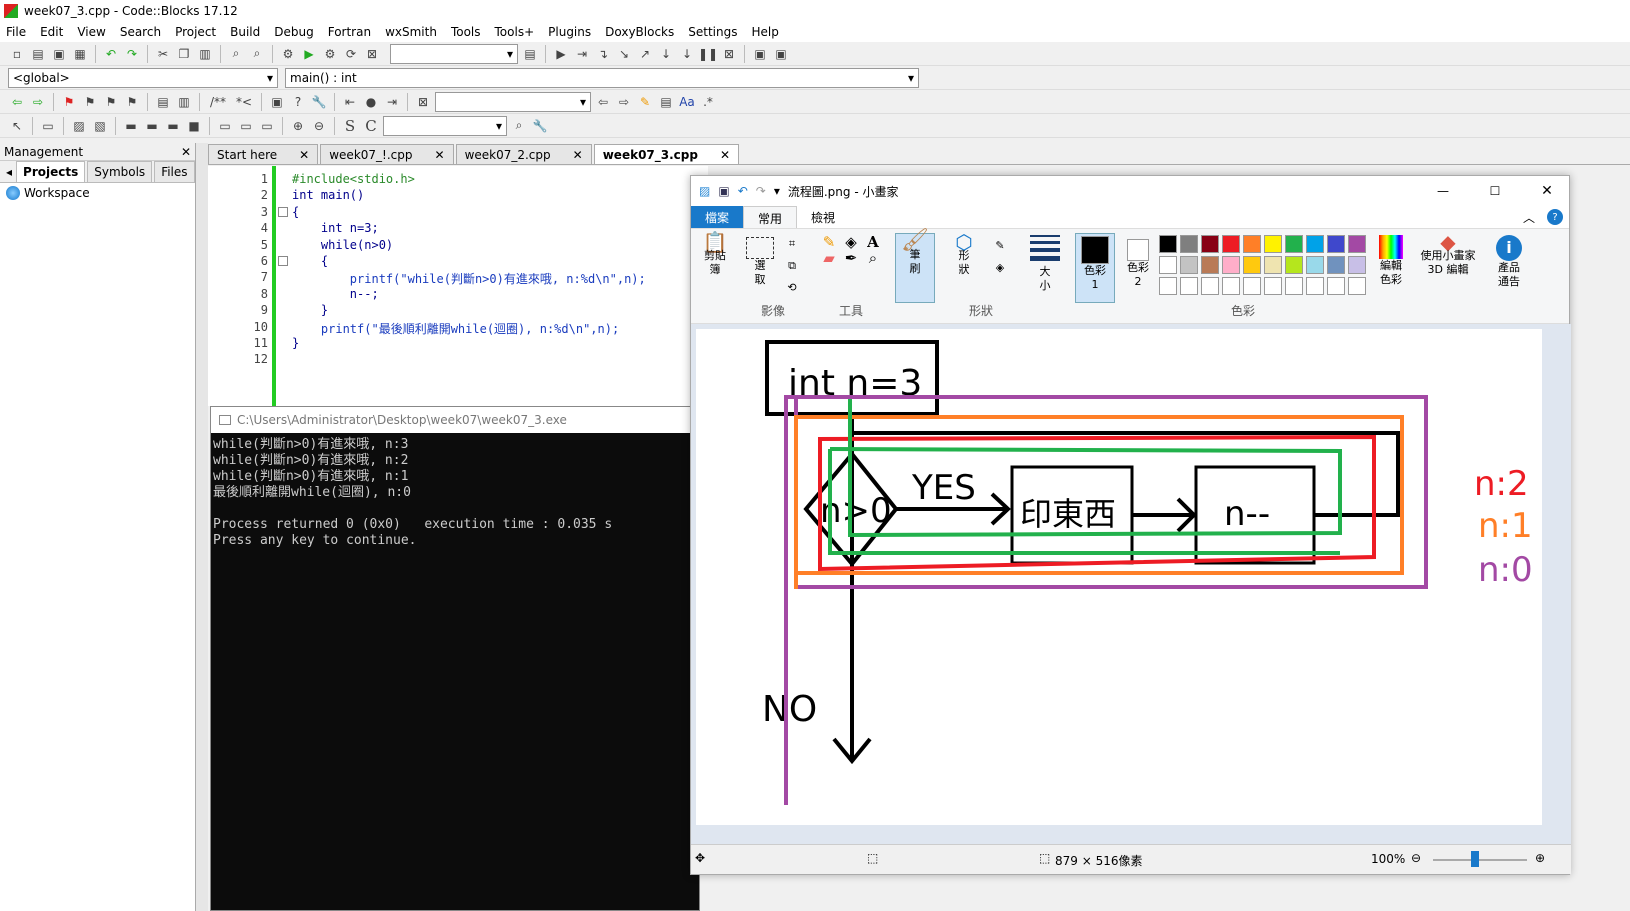 The height and width of the screenshot is (911, 1630). Describe the element at coordinates (195, 32) in the screenshot. I see `menu-project: Project` at that location.